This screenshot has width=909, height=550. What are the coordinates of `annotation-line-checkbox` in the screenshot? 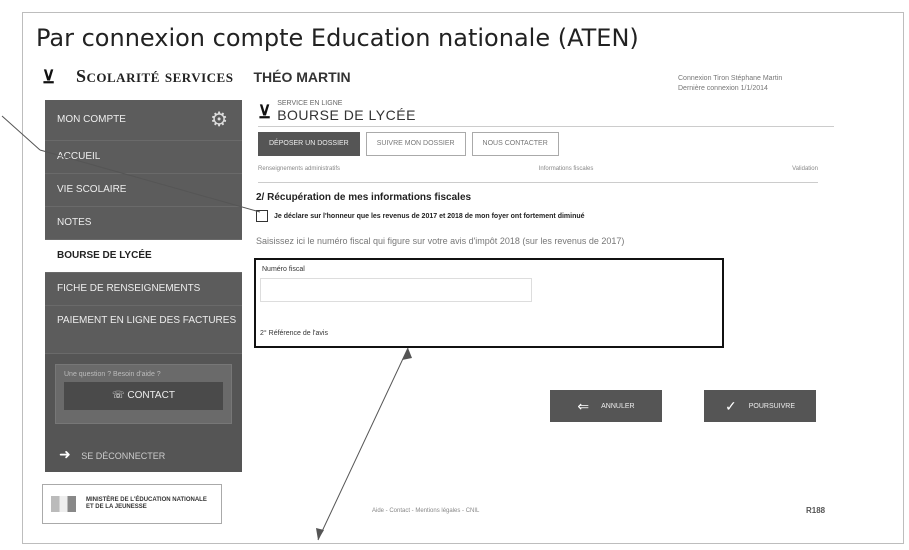 It's located at (150, 181).